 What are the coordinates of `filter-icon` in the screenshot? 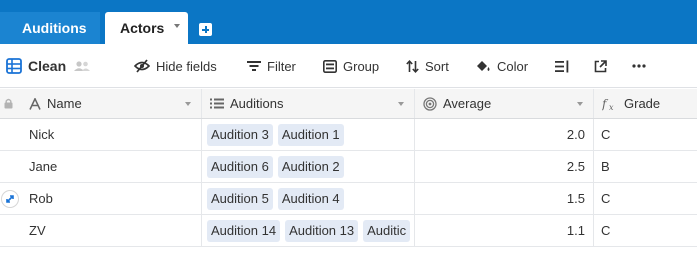 It's located at (254, 66).